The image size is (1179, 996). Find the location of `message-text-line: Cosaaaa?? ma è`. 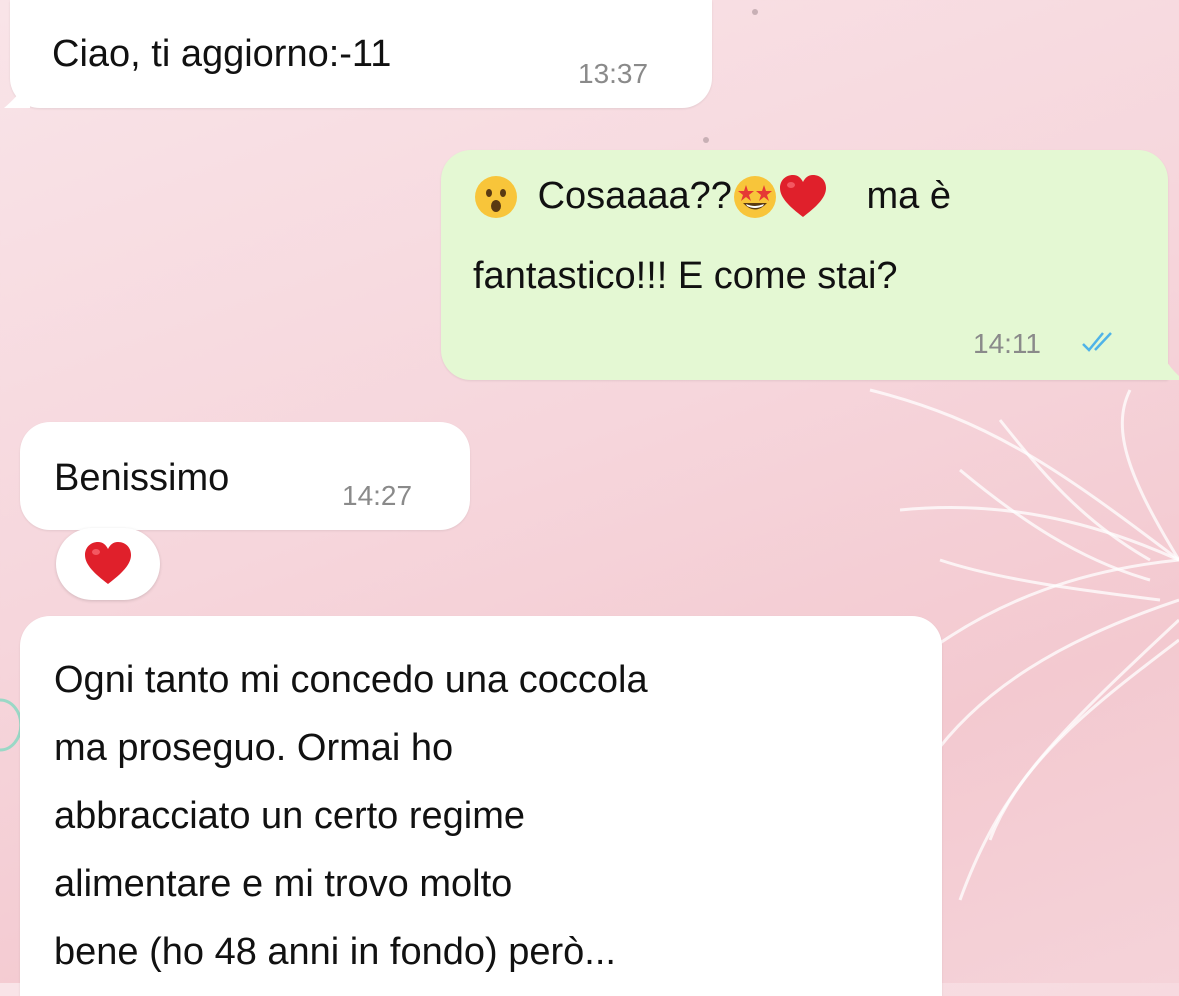

message-text-line: Cosaaaa?? ma è is located at coordinates (712, 197).